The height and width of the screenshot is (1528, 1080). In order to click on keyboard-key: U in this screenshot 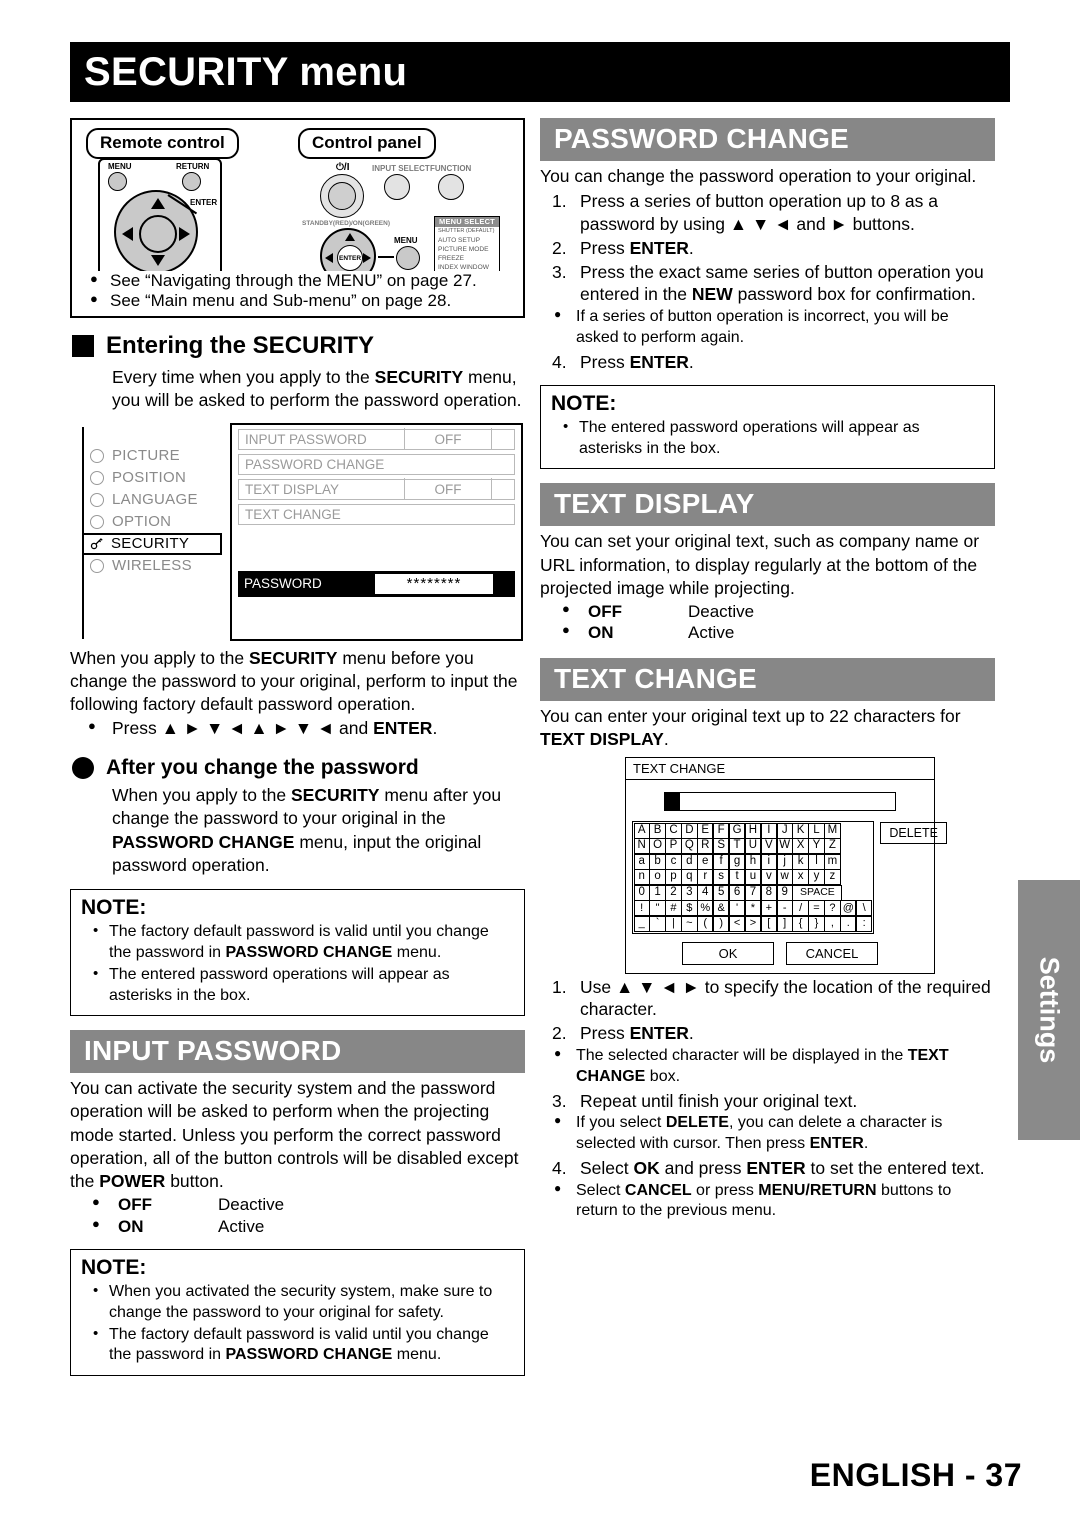, I will do `click(753, 846)`.